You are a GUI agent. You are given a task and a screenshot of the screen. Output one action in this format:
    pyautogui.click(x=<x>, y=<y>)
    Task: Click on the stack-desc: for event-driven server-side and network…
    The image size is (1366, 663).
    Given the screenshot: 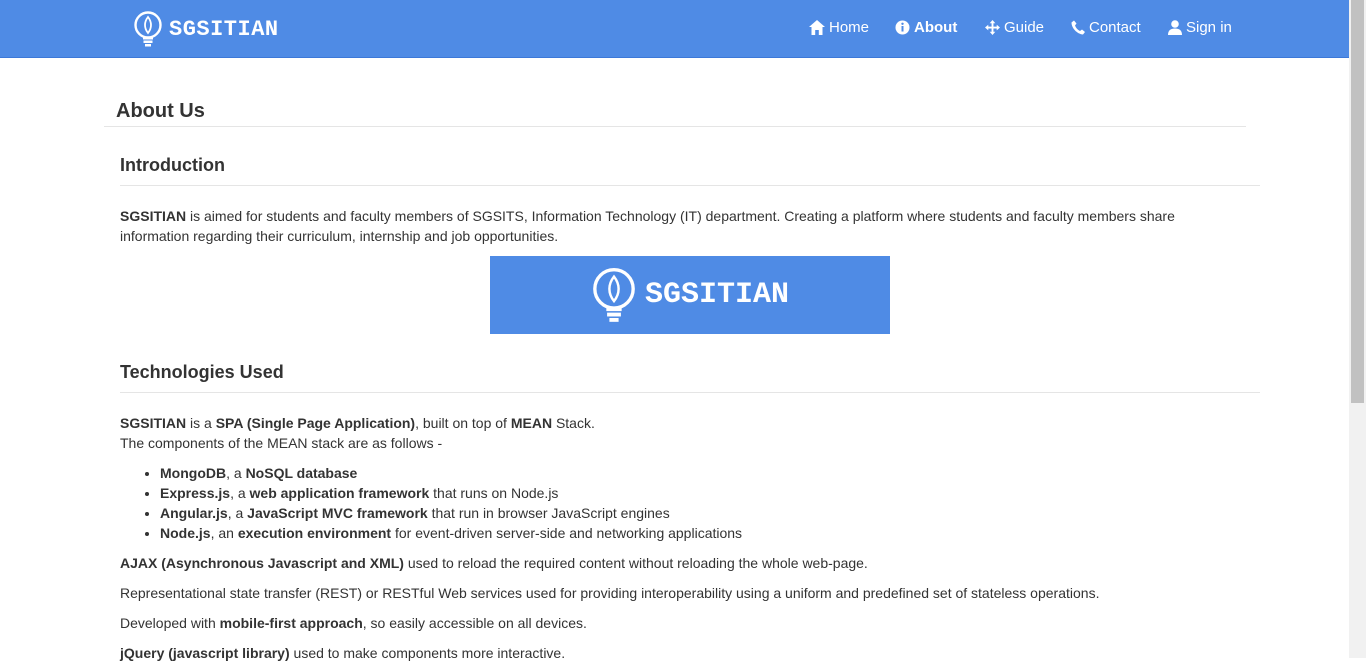 What is the action you would take?
    pyautogui.click(x=567, y=533)
    